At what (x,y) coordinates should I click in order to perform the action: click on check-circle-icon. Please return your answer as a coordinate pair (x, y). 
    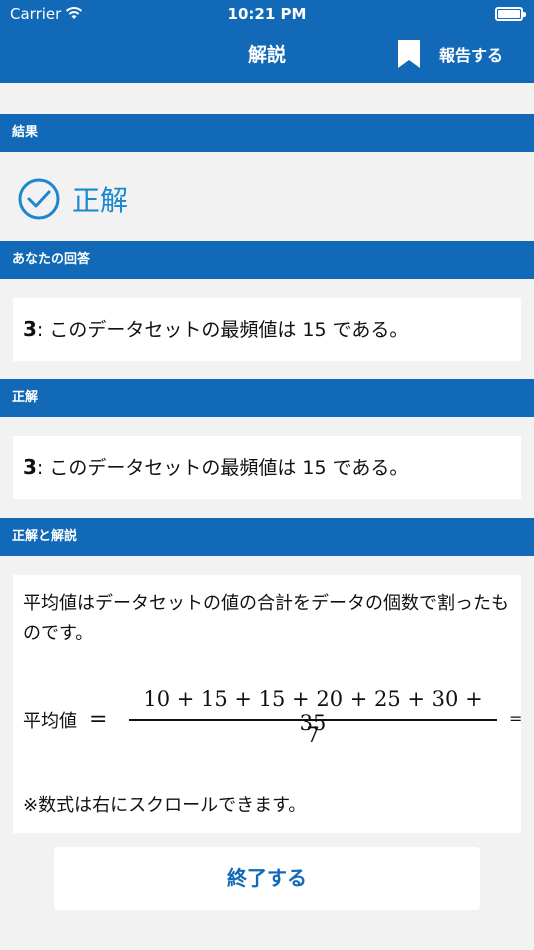
    Looking at the image, I should click on (39, 199).